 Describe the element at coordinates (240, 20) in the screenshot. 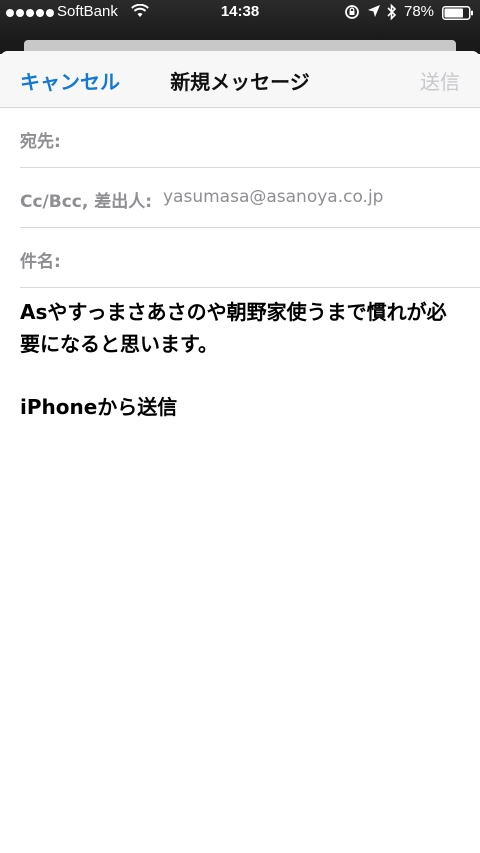

I see `status-bar: SoftBank 14:38 78%` at that location.